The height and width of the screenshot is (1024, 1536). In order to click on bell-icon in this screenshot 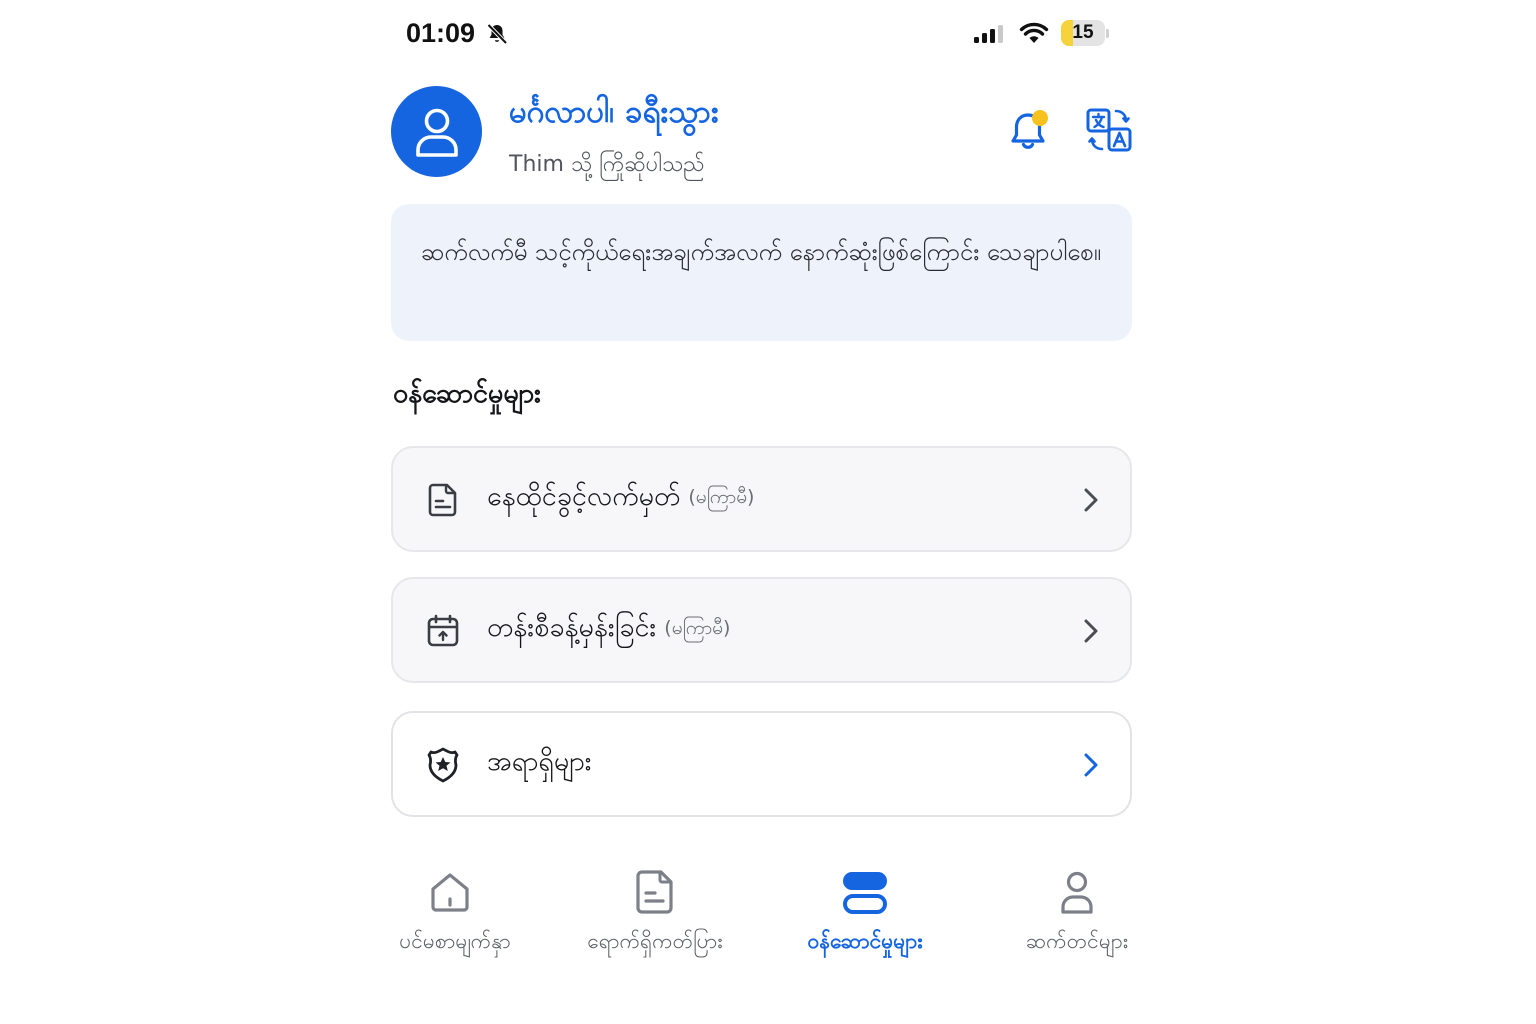, I will do `click(1029, 129)`.